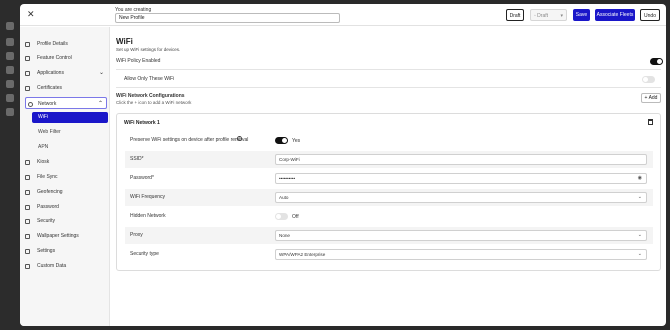  I want to click on hidden-network-toggle, so click(281, 216).